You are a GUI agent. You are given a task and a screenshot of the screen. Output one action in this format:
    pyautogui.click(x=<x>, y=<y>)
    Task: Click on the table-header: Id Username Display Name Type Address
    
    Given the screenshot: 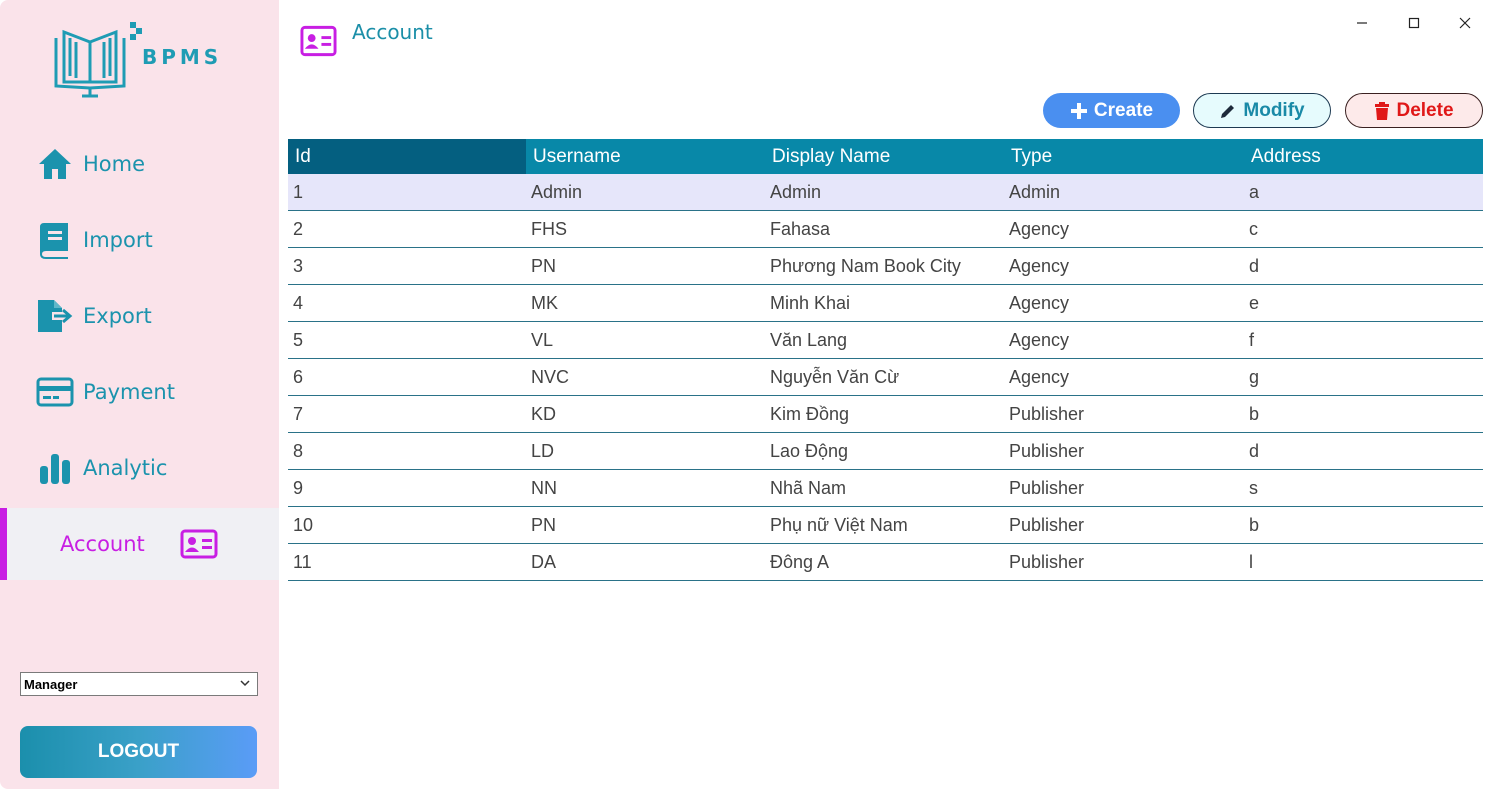 What is the action you would take?
    pyautogui.click(x=885, y=156)
    